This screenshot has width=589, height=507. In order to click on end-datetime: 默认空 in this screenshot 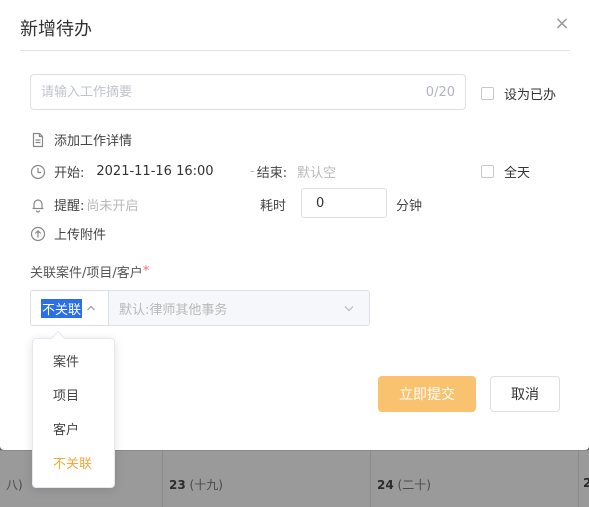, I will do `click(316, 171)`.